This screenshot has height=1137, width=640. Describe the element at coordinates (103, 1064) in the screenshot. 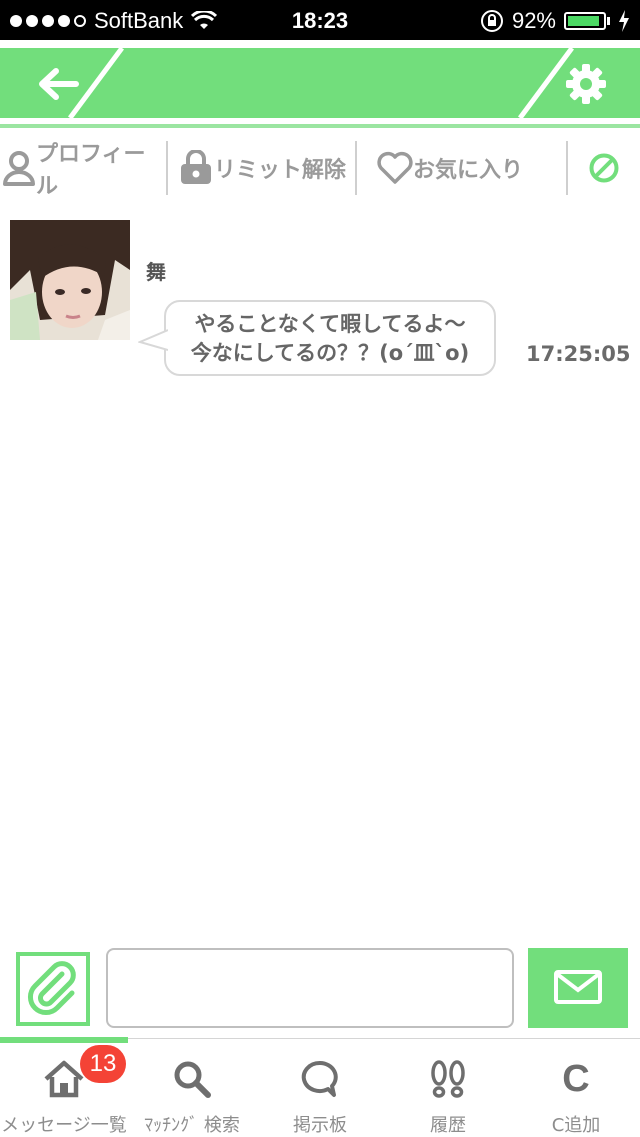

I see `unread-count-badge: 13` at that location.